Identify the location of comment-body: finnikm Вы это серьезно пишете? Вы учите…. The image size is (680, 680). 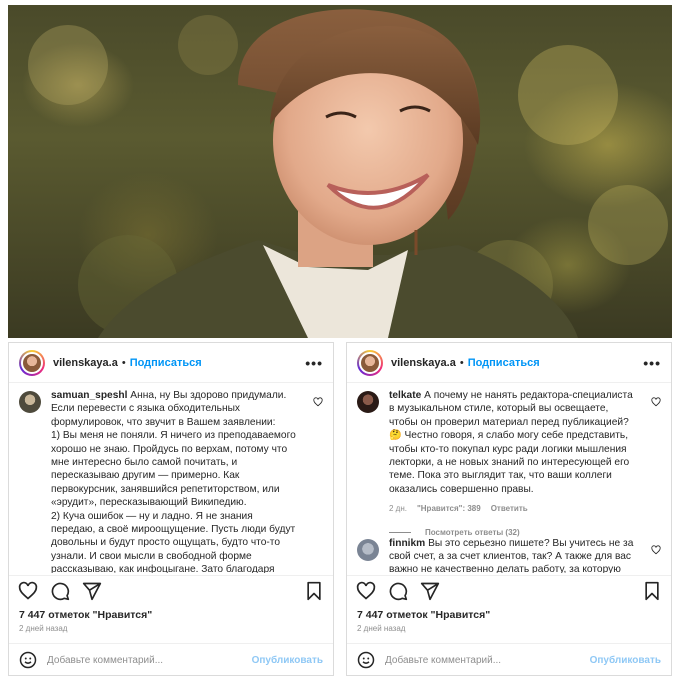
(513, 555).